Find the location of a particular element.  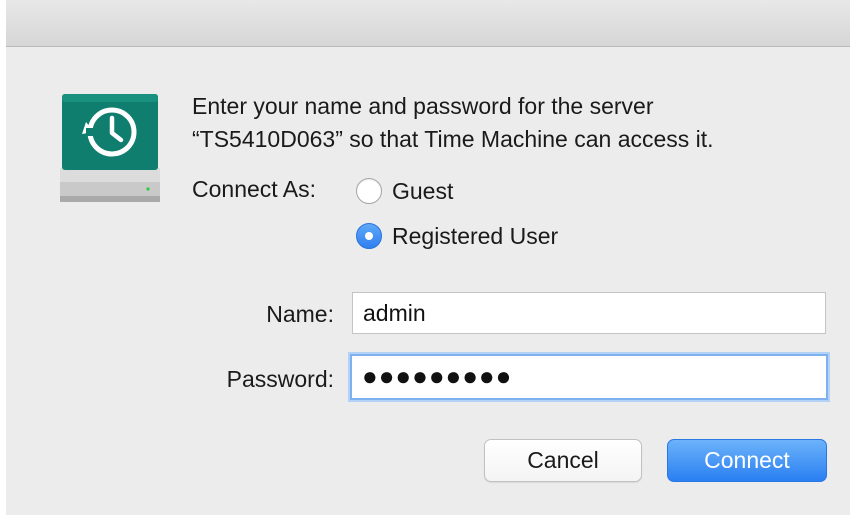

cancel-button: Cancel is located at coordinates (563, 460).